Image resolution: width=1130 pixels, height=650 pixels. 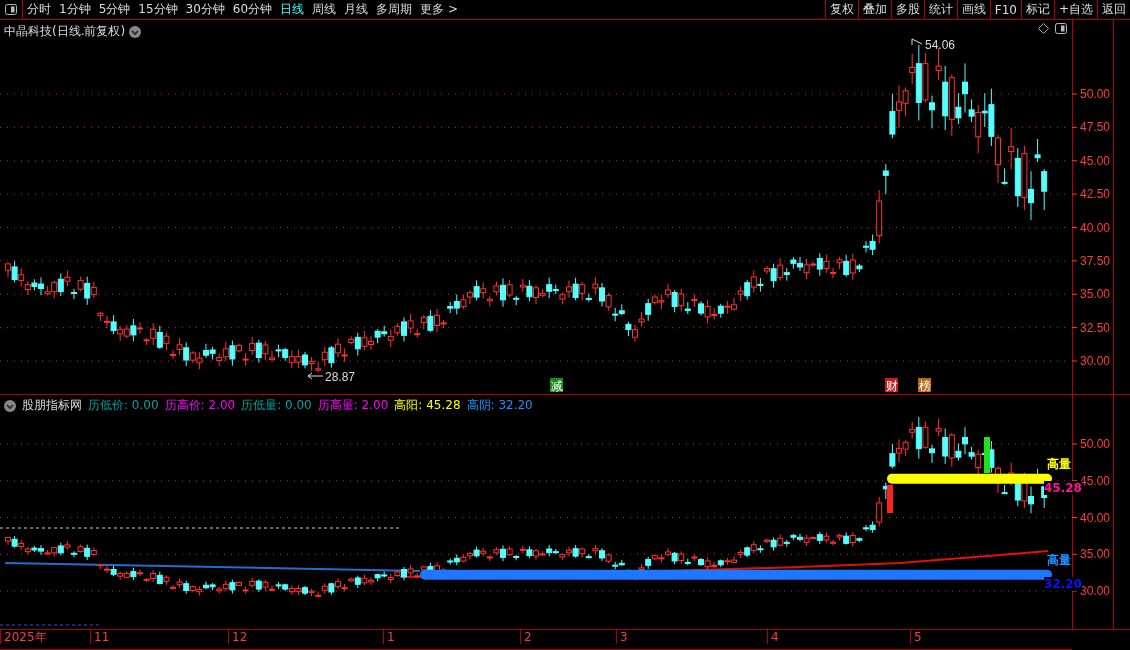 I want to click on date-label: 3, so click(x=622, y=637).